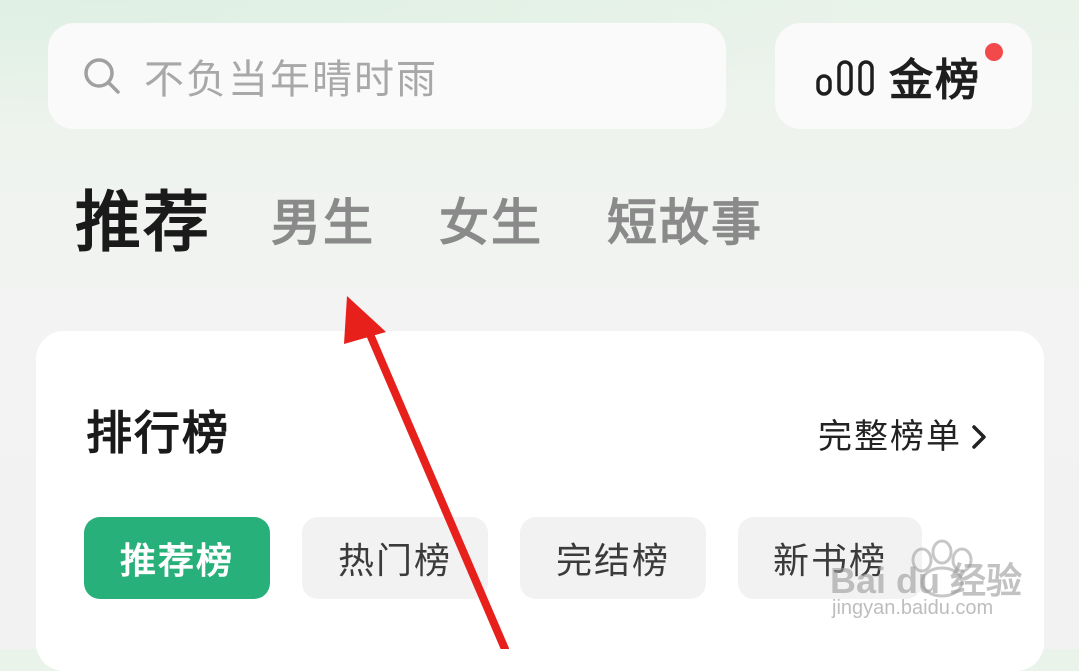 This screenshot has height=671, width=1079. I want to click on full-ranking-link: 完整榜单, so click(903, 433).